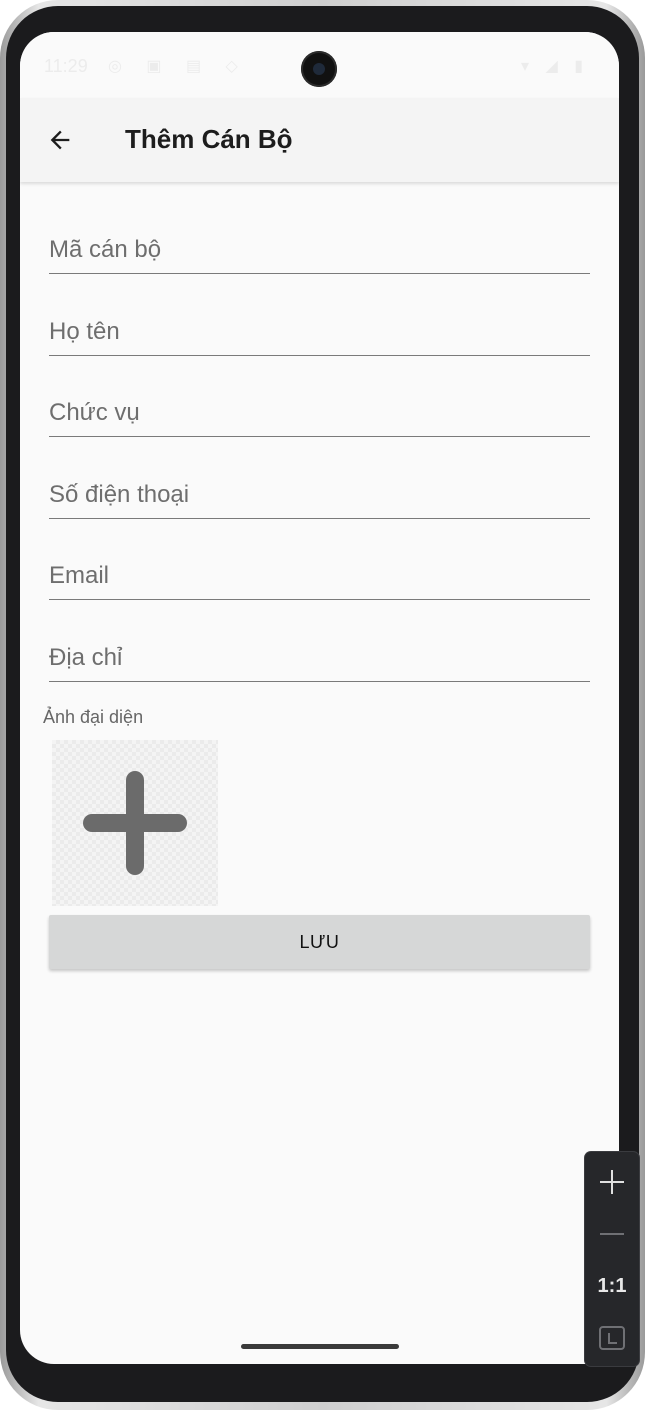  What do you see at coordinates (93, 717) in the screenshot?
I see `avatar-label: Ảnh đại diện` at bounding box center [93, 717].